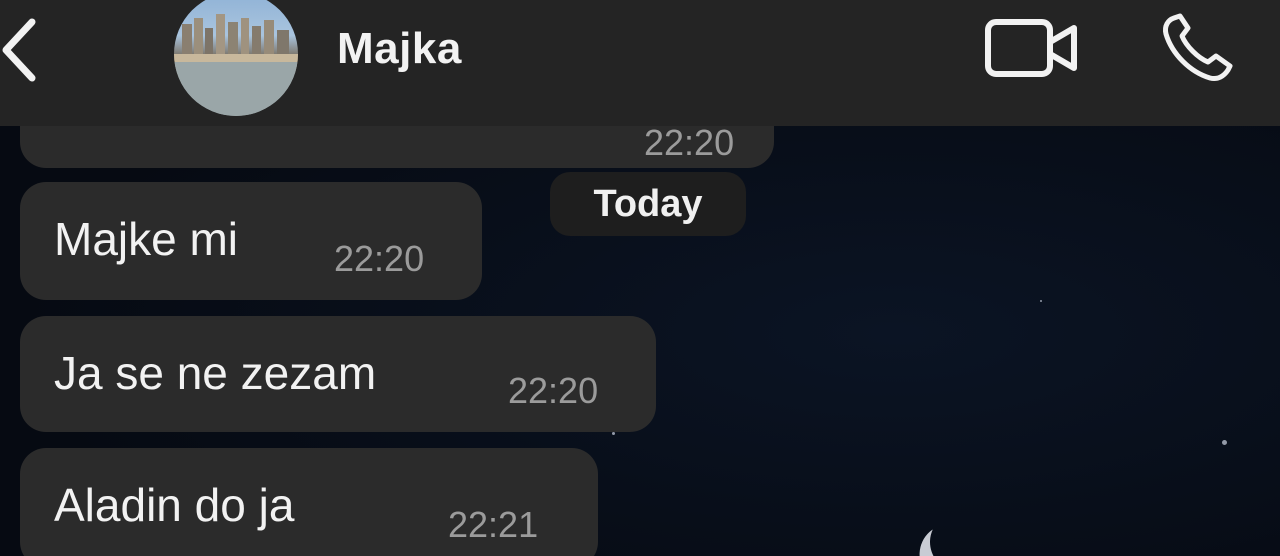  I want to click on background-moon, so click(960, 530).